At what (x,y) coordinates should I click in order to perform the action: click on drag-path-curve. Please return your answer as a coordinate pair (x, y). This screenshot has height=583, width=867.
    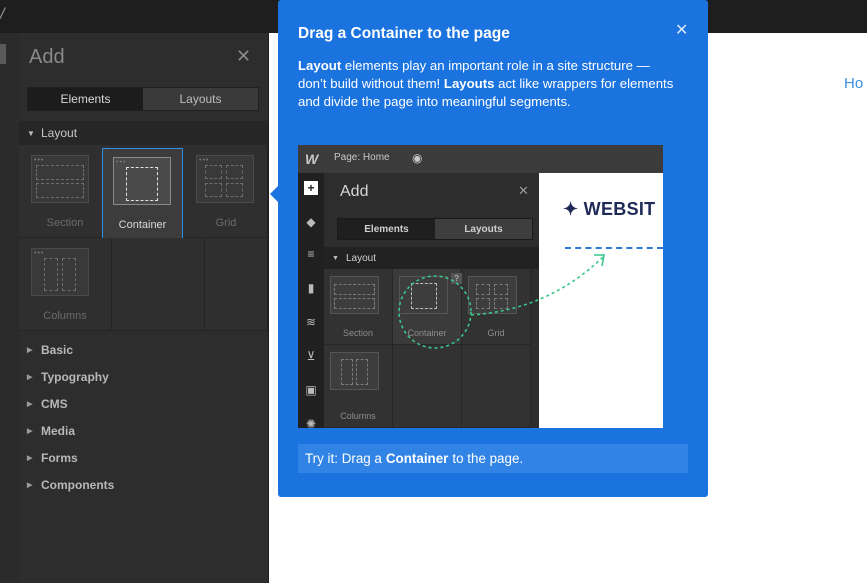
    Looking at the image, I should click on (537, 286).